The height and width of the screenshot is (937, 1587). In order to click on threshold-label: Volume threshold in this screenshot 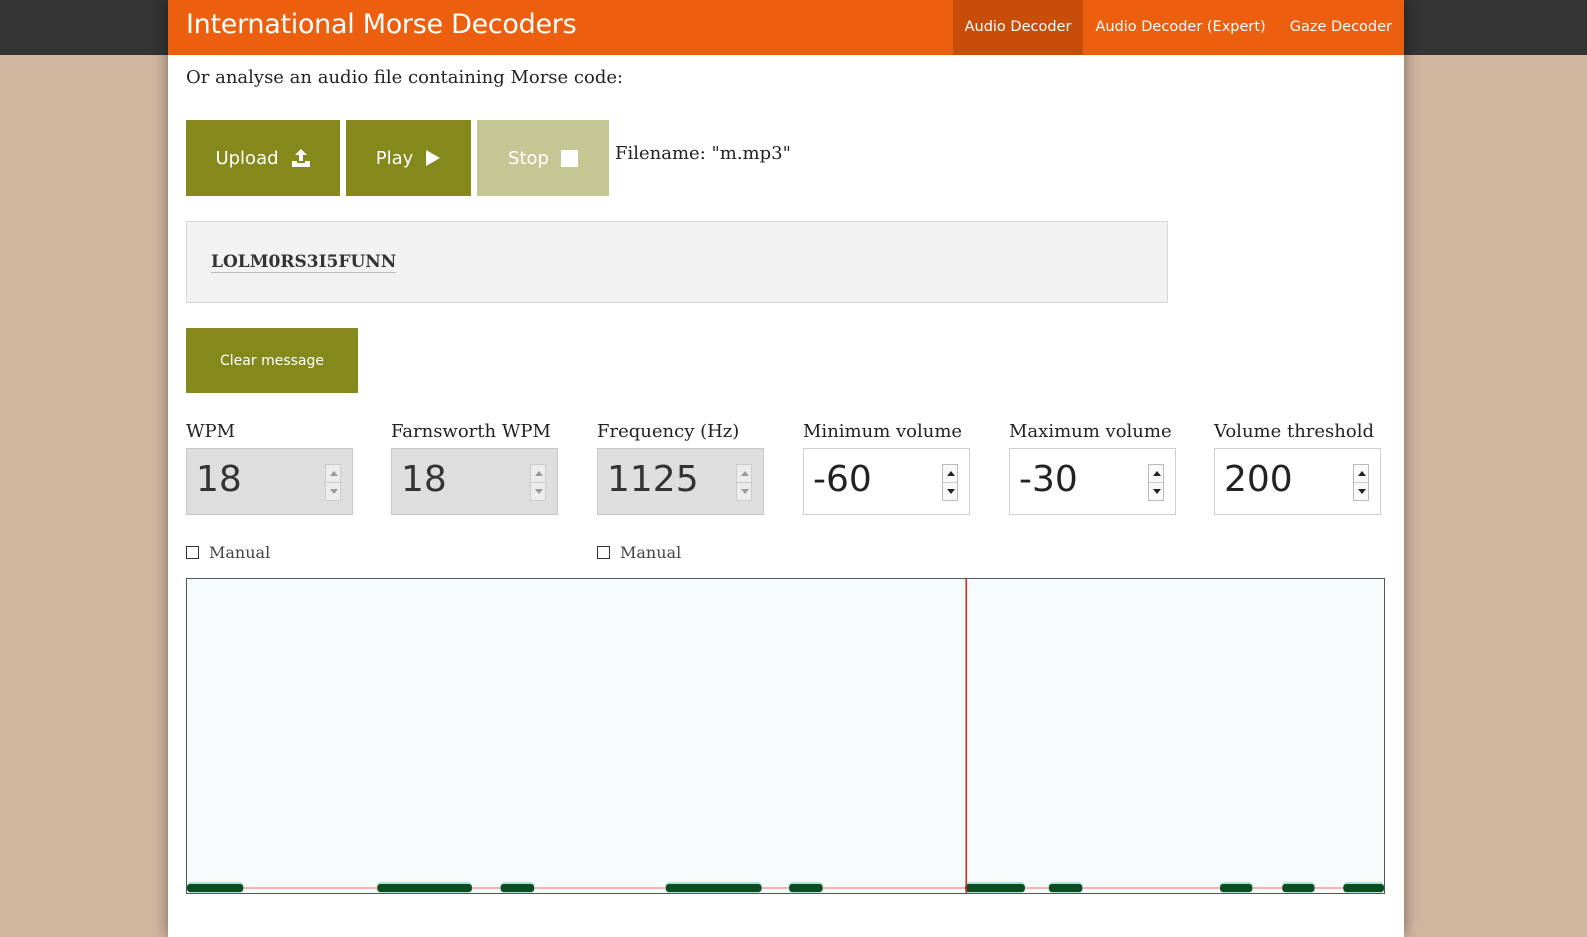, I will do `click(1294, 431)`.